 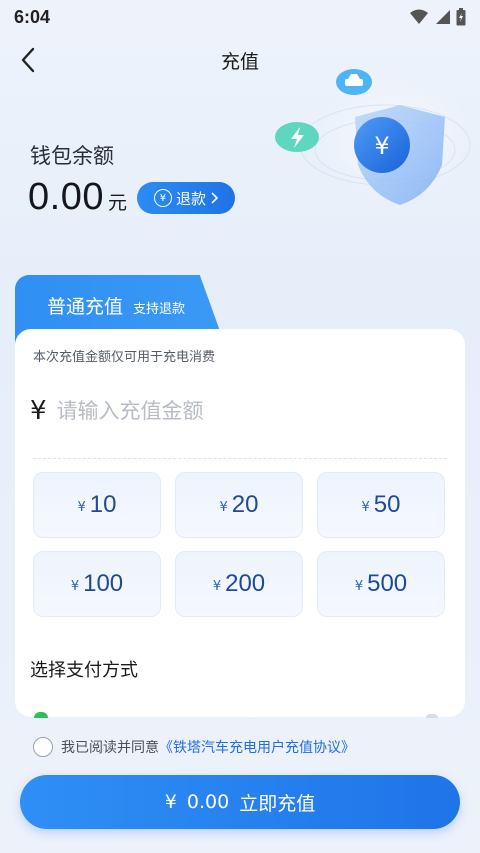 I want to click on back-button, so click(x=28, y=60).